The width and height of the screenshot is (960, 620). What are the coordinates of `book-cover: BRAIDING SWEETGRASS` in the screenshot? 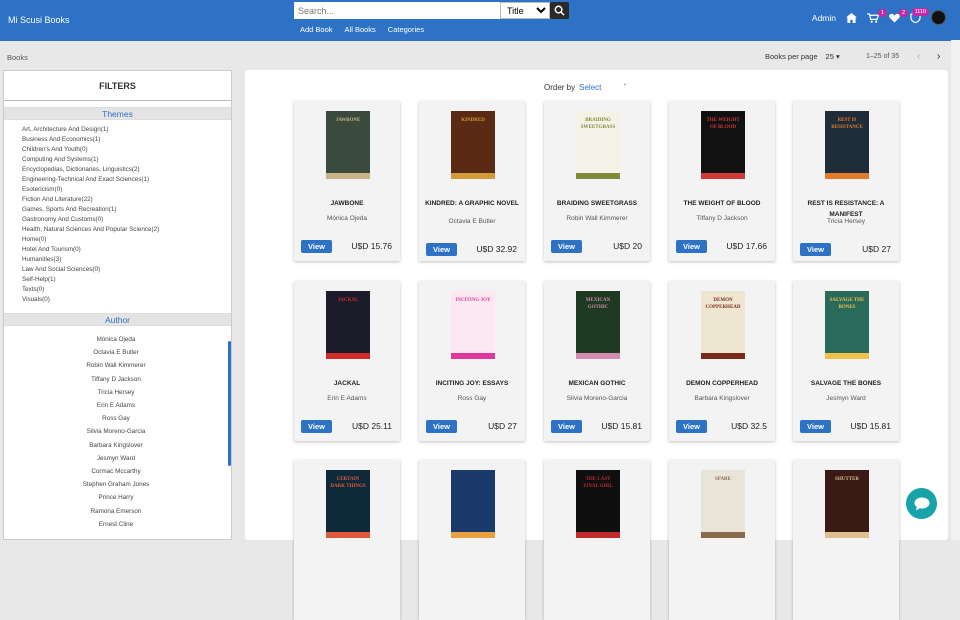 It's located at (598, 145).